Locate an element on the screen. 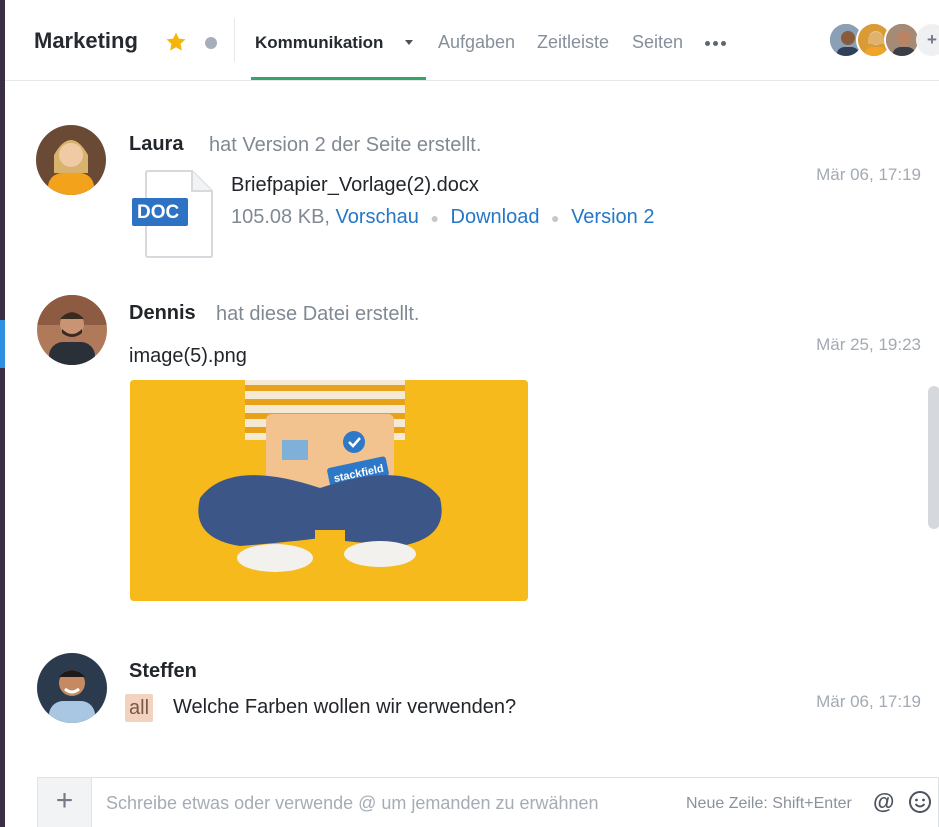  active-tab-underline is located at coordinates (338, 78).